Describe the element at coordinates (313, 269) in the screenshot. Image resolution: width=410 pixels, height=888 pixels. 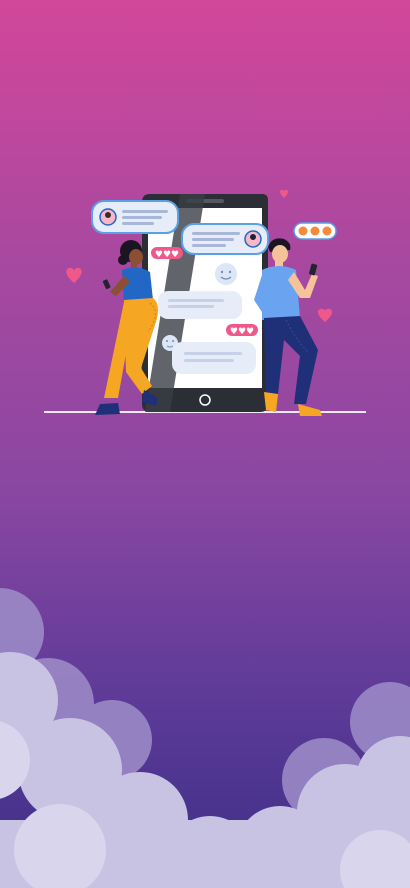
I see `man-phone-icon` at that location.